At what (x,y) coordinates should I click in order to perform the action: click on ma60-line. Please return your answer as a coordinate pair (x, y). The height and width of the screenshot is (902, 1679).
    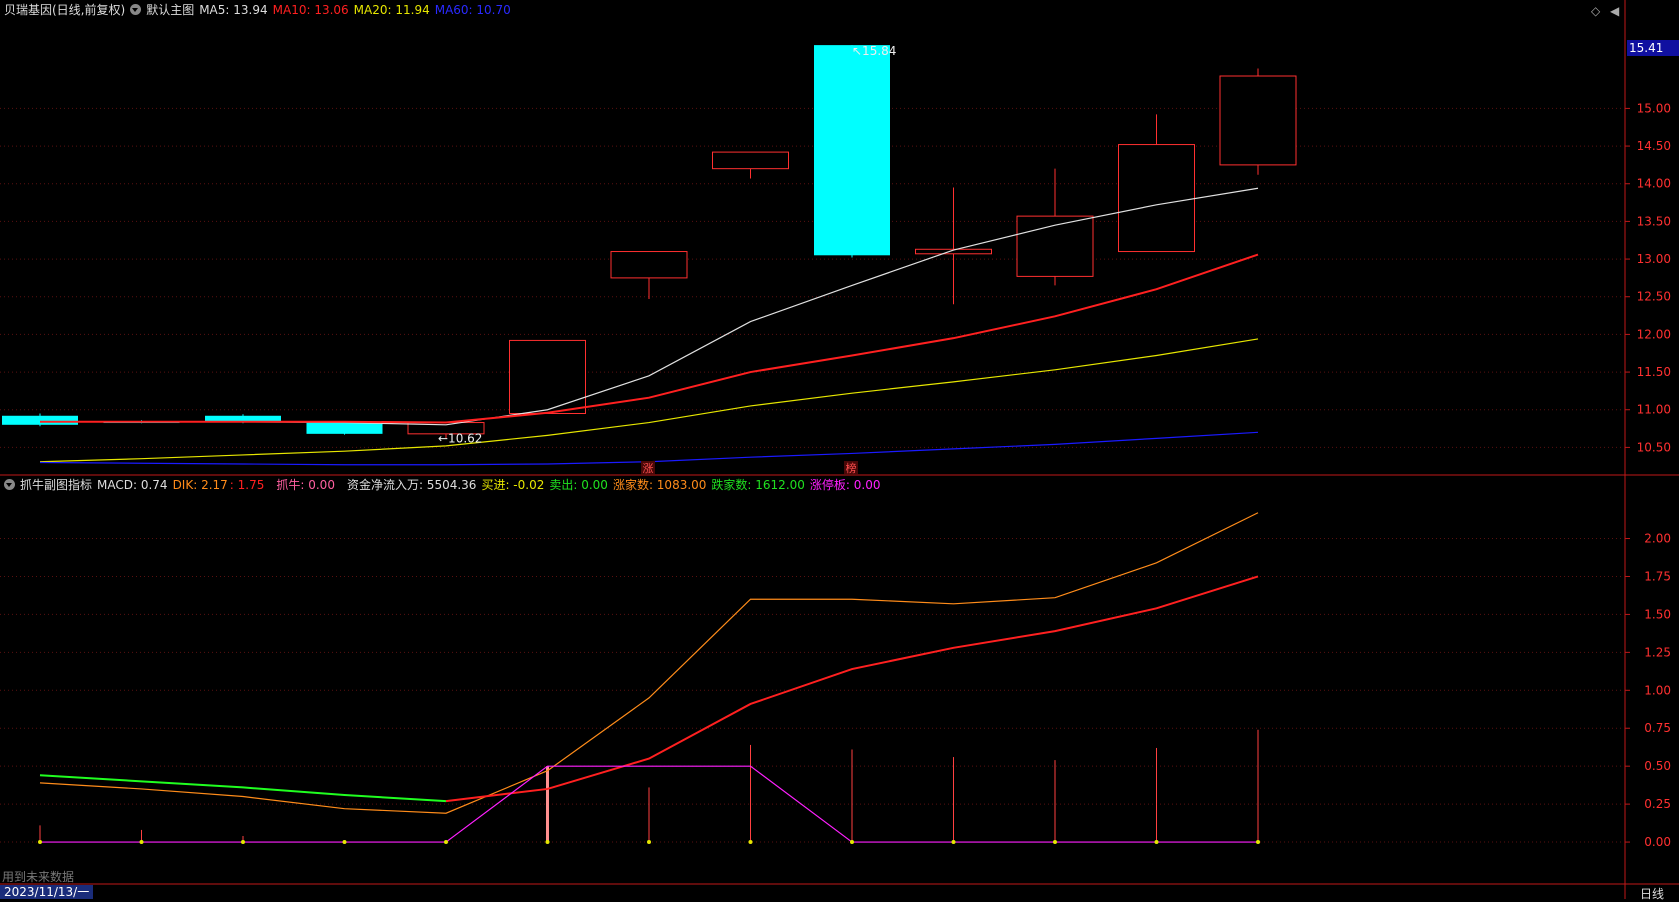
    Looking at the image, I should click on (649, 448).